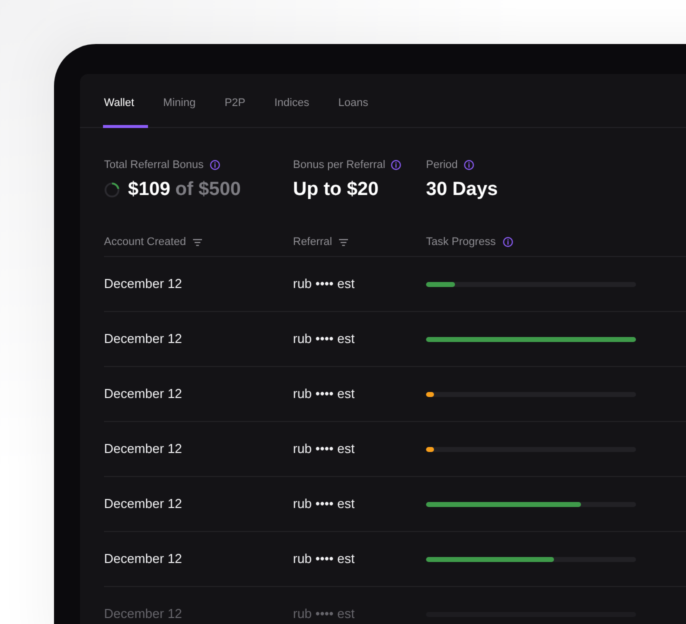 Image resolution: width=686 pixels, height=624 pixels. What do you see at coordinates (442, 165) in the screenshot?
I see `stat-label: Period` at bounding box center [442, 165].